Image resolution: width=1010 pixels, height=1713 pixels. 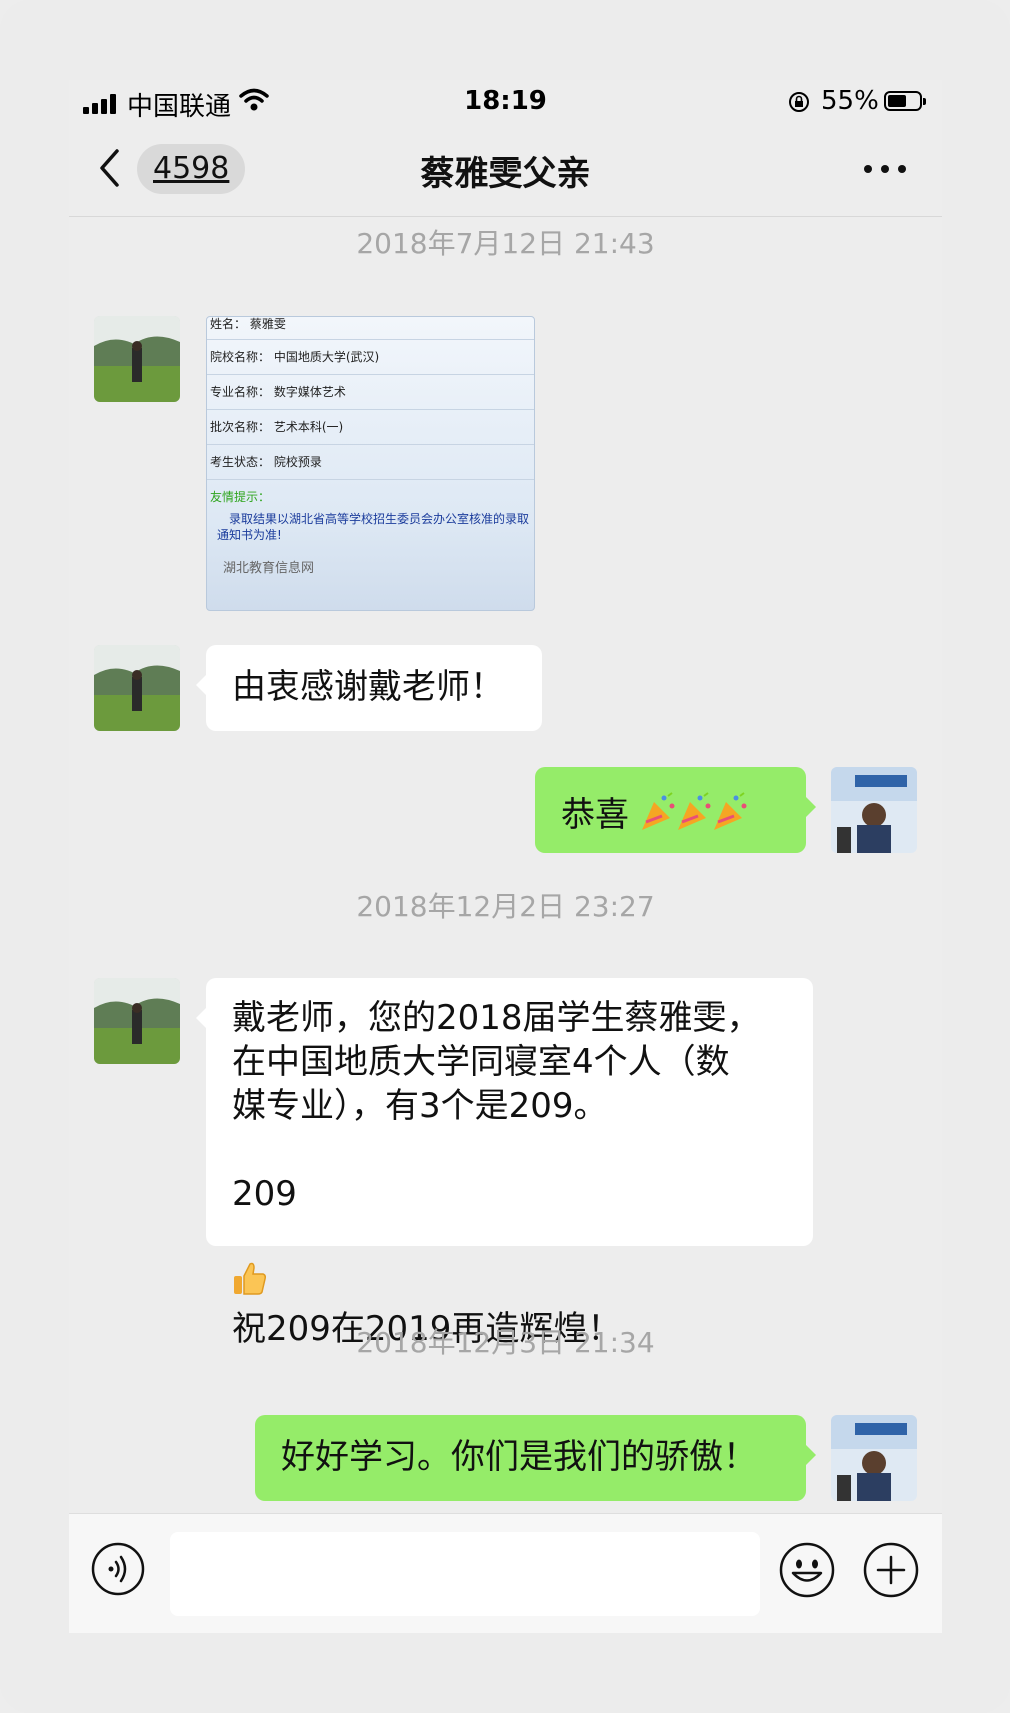 I want to click on admission-row-batch: 批次名称： 艺术本科(一), so click(x=370, y=427).